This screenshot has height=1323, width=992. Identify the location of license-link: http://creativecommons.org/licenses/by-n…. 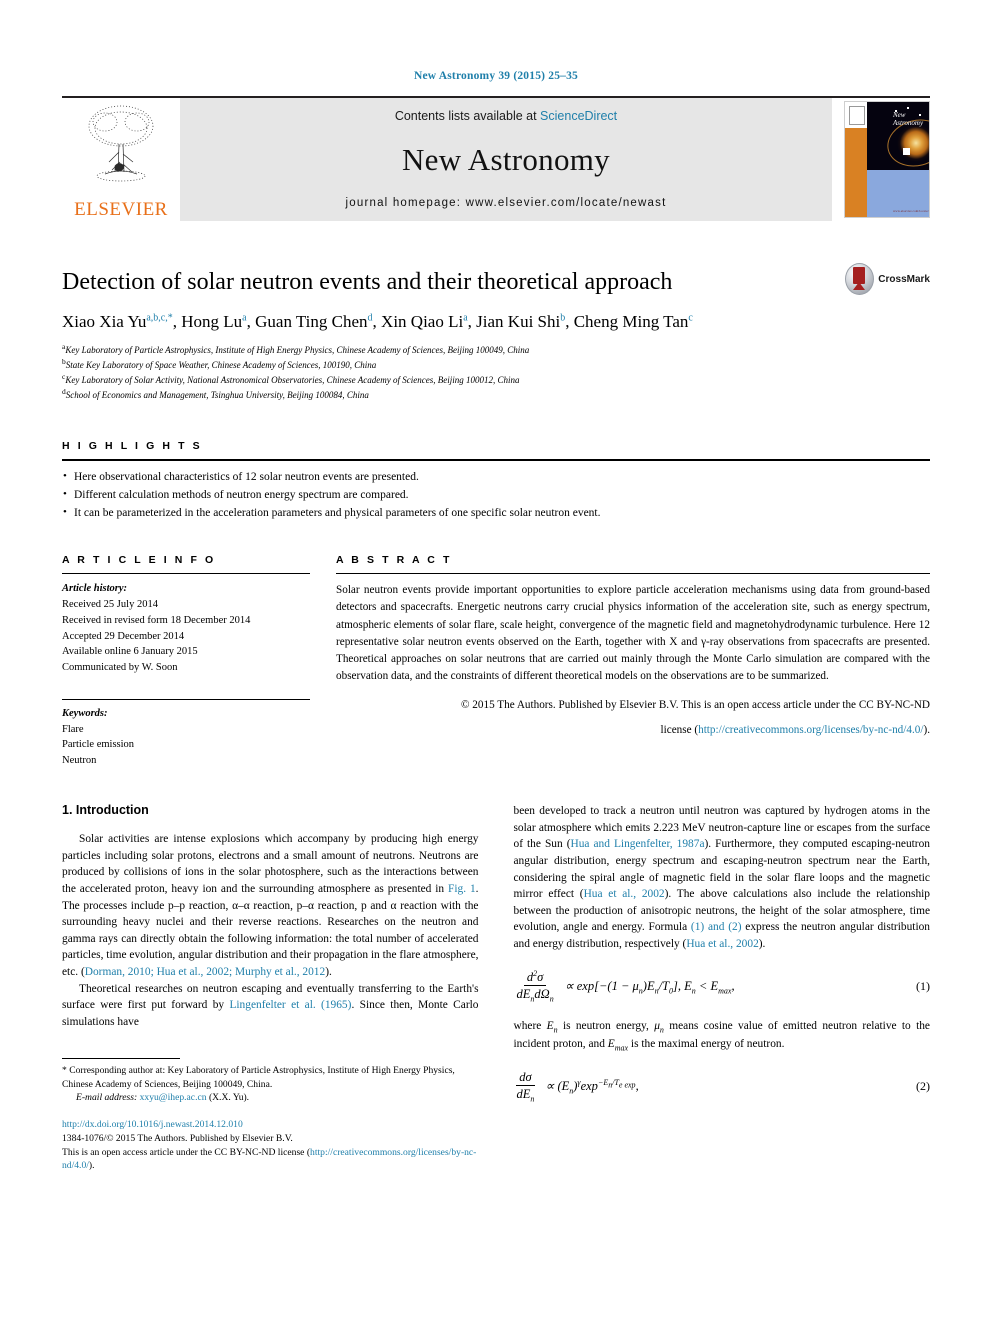
(810, 730).